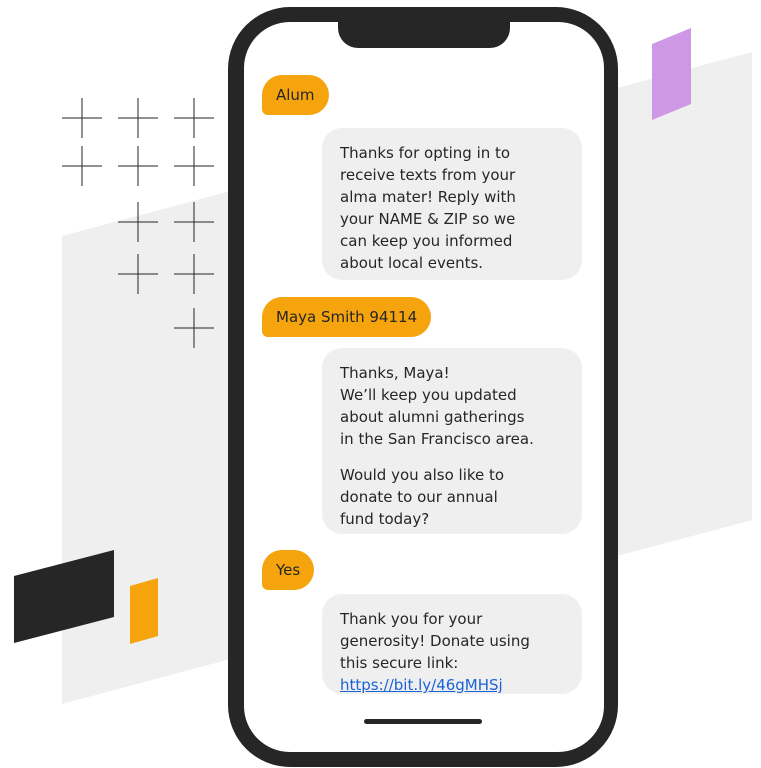  Describe the element at coordinates (432, 417) in the screenshot. I see `message-line: about alumni gatherings` at that location.